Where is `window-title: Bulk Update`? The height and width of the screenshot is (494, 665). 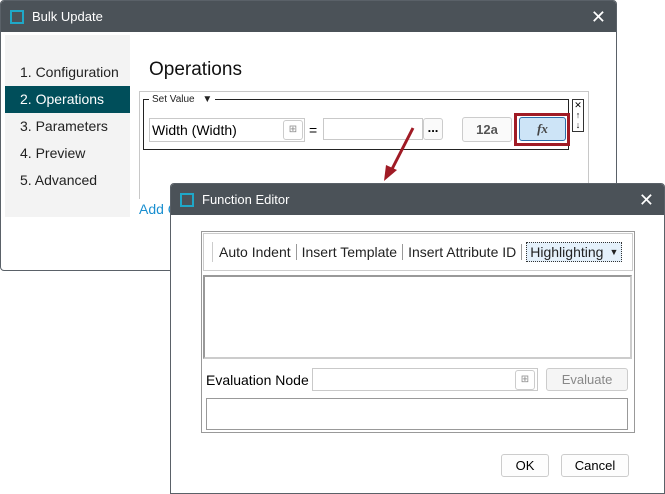
window-title: Bulk Update is located at coordinates (67, 16).